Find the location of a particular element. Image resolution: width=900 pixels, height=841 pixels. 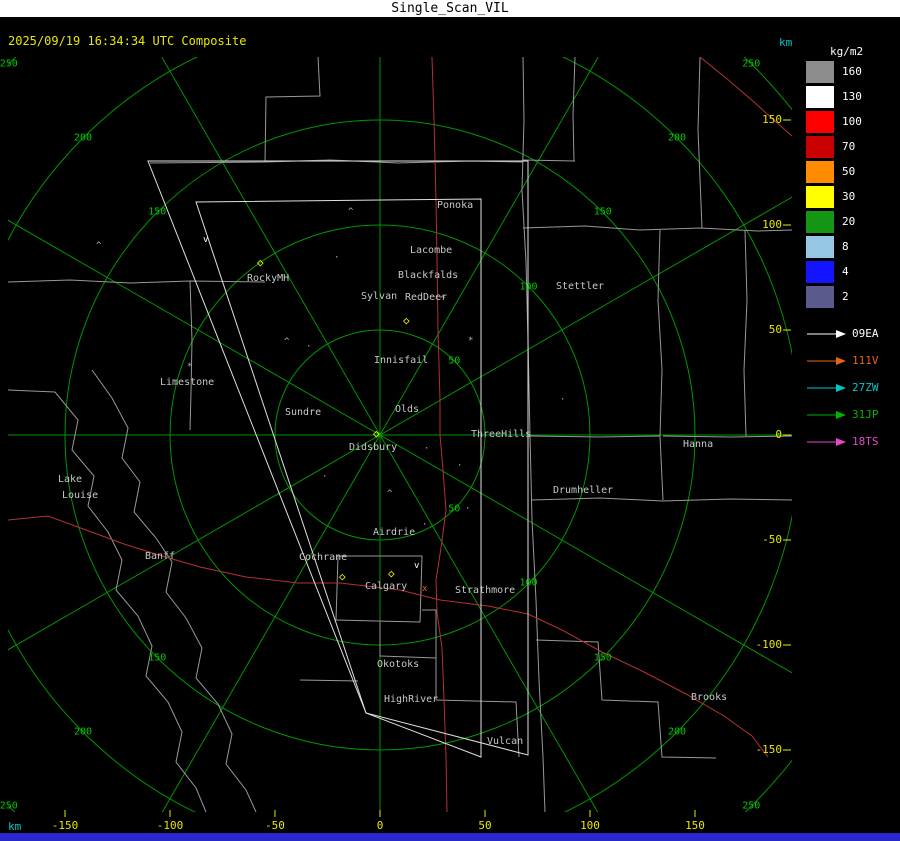

scale-row: 20 is located at coordinates (834, 221).